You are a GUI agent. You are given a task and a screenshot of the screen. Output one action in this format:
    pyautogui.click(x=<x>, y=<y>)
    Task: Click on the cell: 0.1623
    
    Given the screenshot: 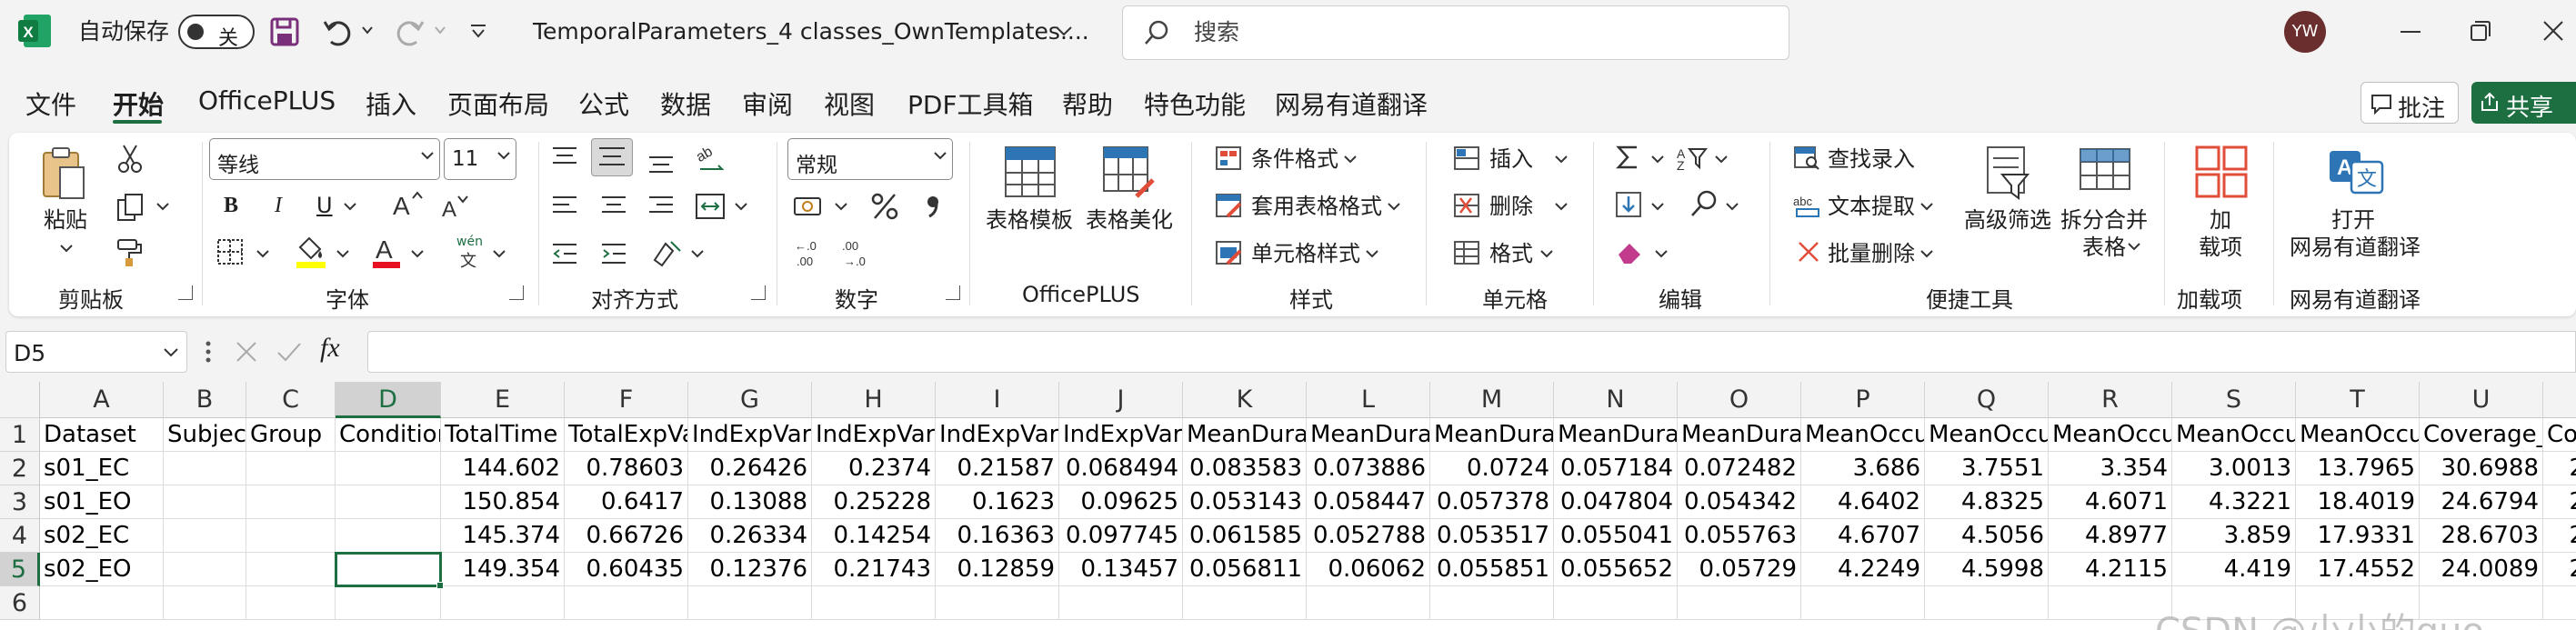 What is the action you would take?
    pyautogui.click(x=997, y=502)
    